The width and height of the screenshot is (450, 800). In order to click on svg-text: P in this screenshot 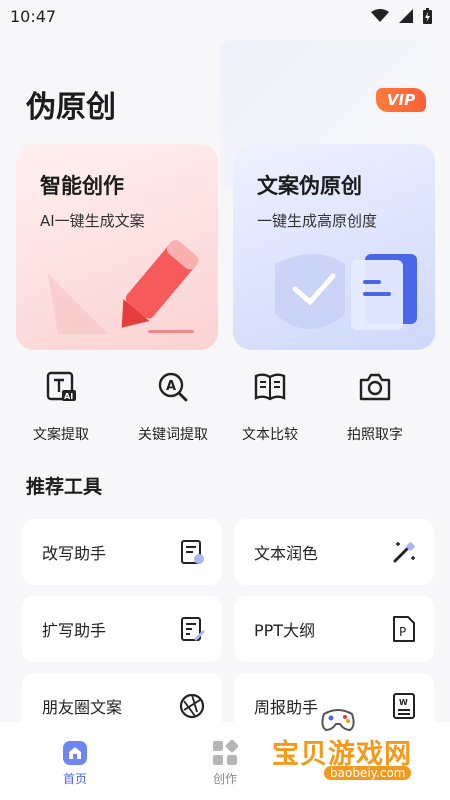, I will do `click(402, 632)`.